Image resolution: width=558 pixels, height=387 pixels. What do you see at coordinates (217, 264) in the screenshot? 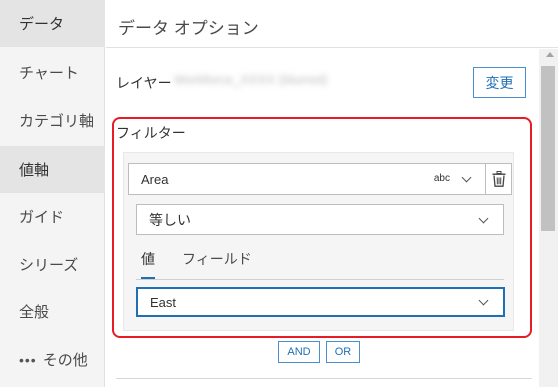
I see `tab-field: フィールド` at bounding box center [217, 264].